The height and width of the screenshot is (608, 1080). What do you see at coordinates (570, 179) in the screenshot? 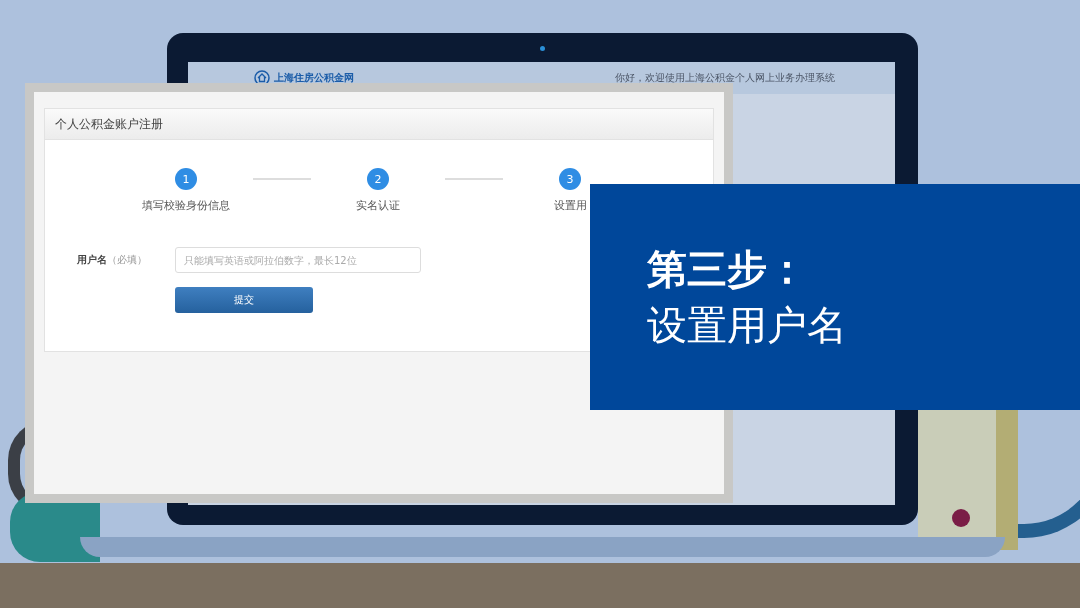
I see `step-number: 3` at bounding box center [570, 179].